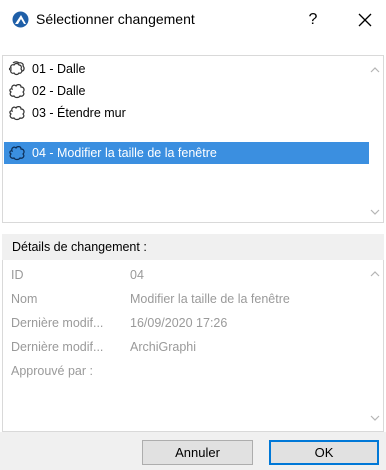 This screenshot has width=386, height=470. What do you see at coordinates (197, 452) in the screenshot?
I see `cancel-button: Annuler` at bounding box center [197, 452].